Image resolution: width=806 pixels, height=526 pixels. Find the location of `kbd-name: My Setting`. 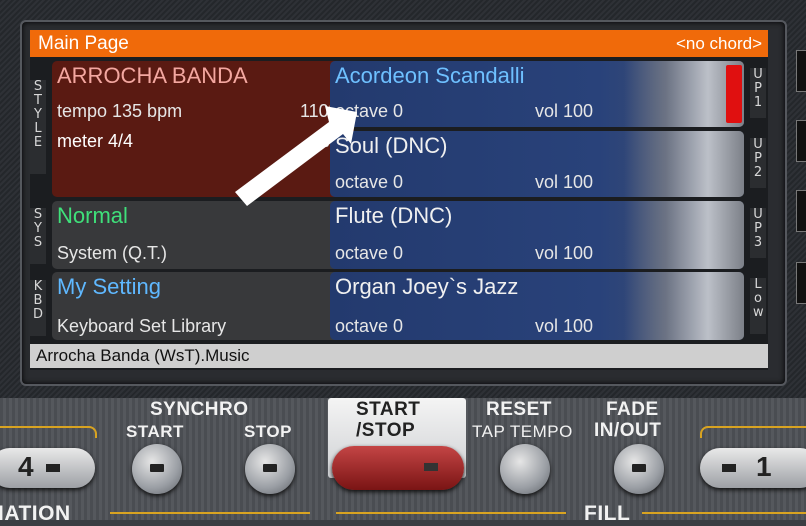

kbd-name: My Setting is located at coordinates (109, 286).